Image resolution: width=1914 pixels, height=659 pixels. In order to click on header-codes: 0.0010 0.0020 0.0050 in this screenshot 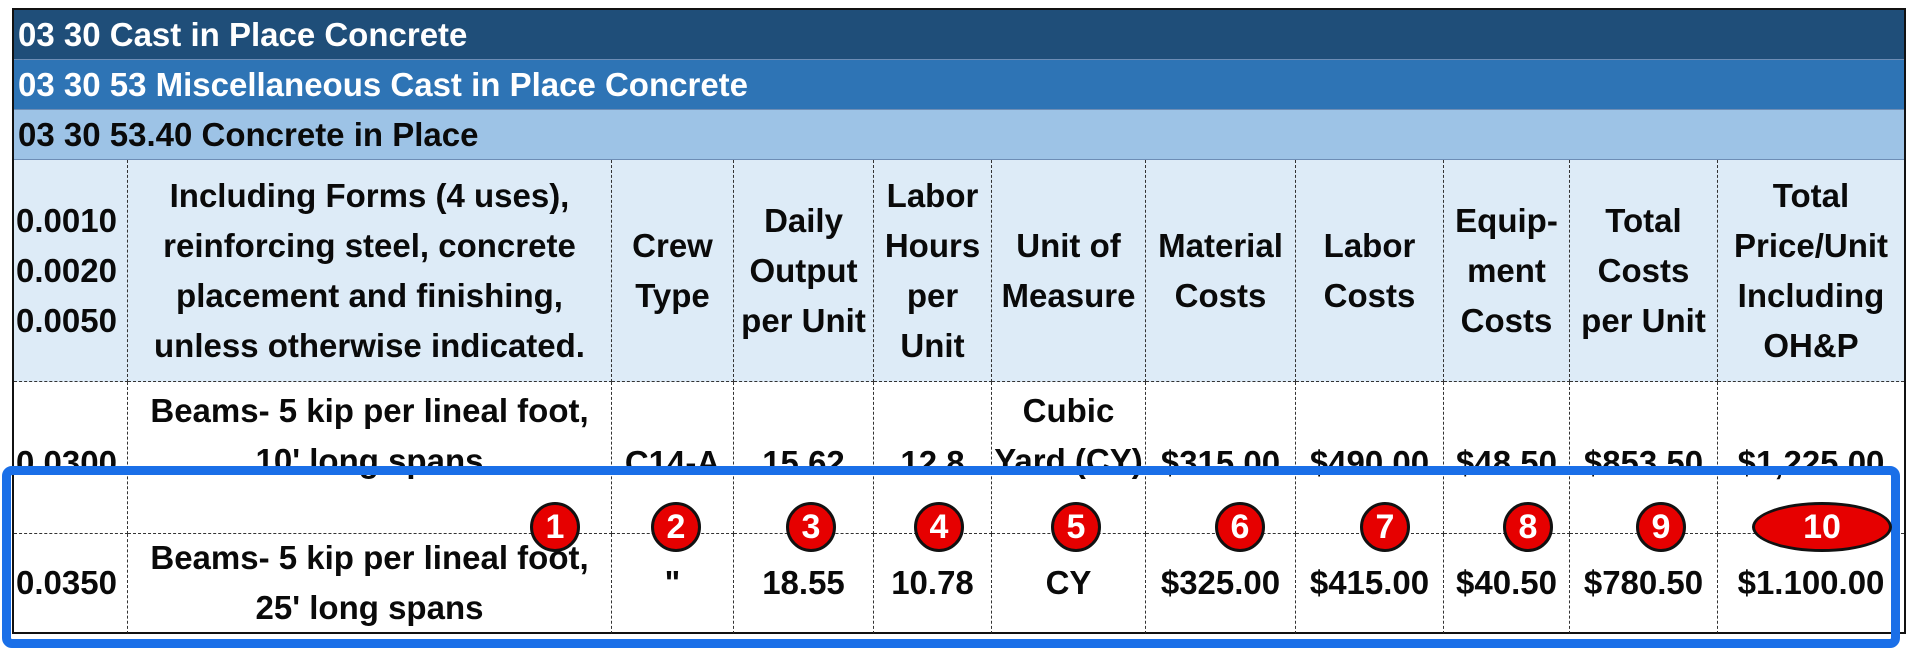, I will do `click(71, 271)`.